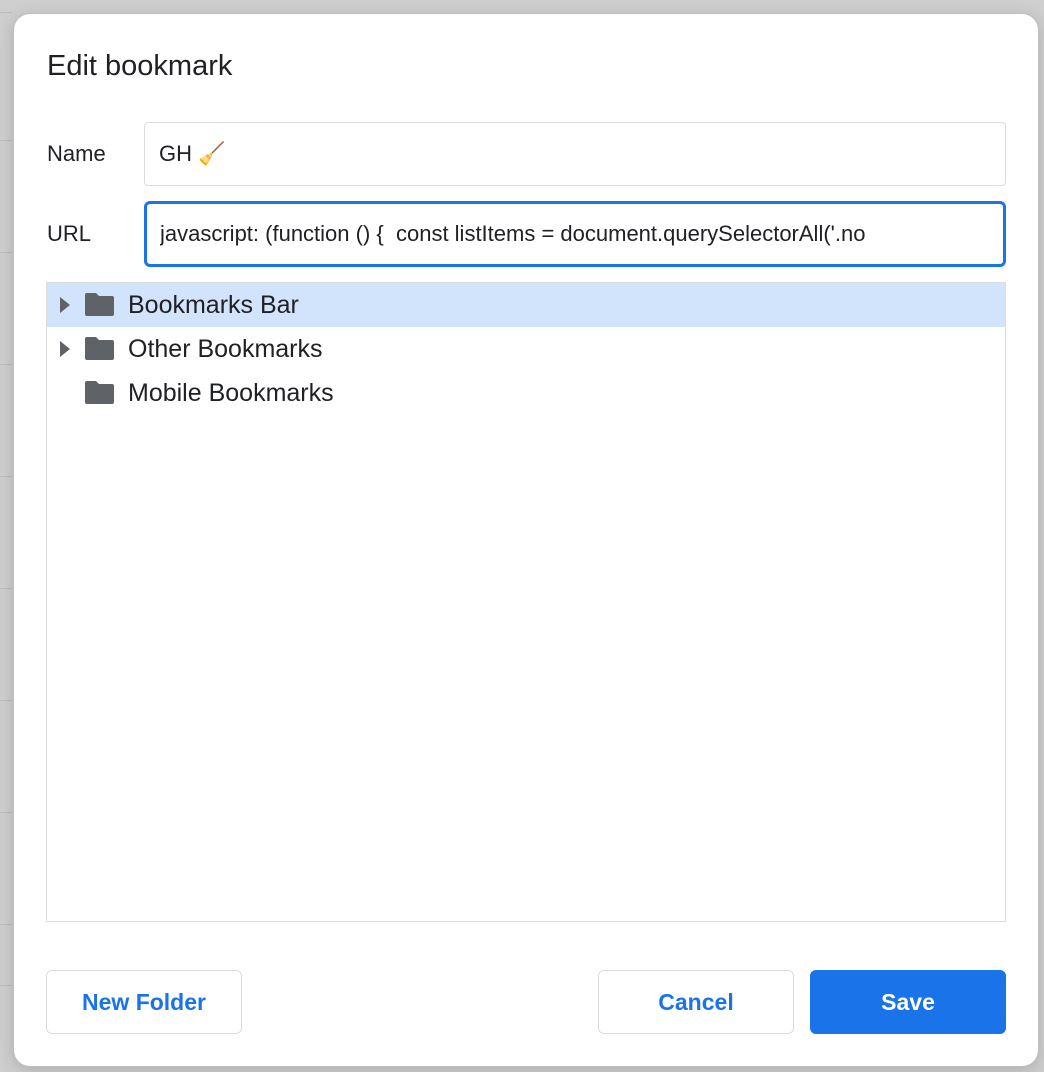  I want to click on name-label: Name, so click(76, 153).